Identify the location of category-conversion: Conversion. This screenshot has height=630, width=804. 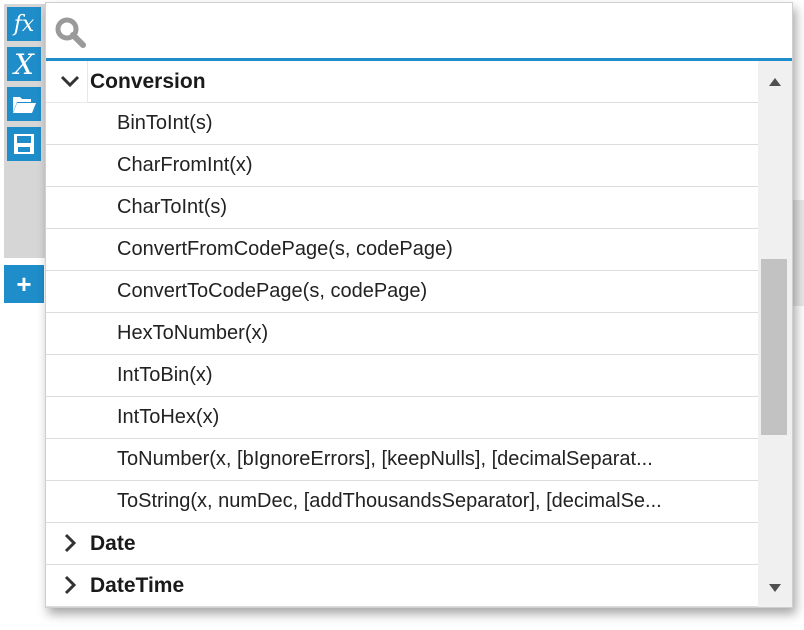
(402, 82).